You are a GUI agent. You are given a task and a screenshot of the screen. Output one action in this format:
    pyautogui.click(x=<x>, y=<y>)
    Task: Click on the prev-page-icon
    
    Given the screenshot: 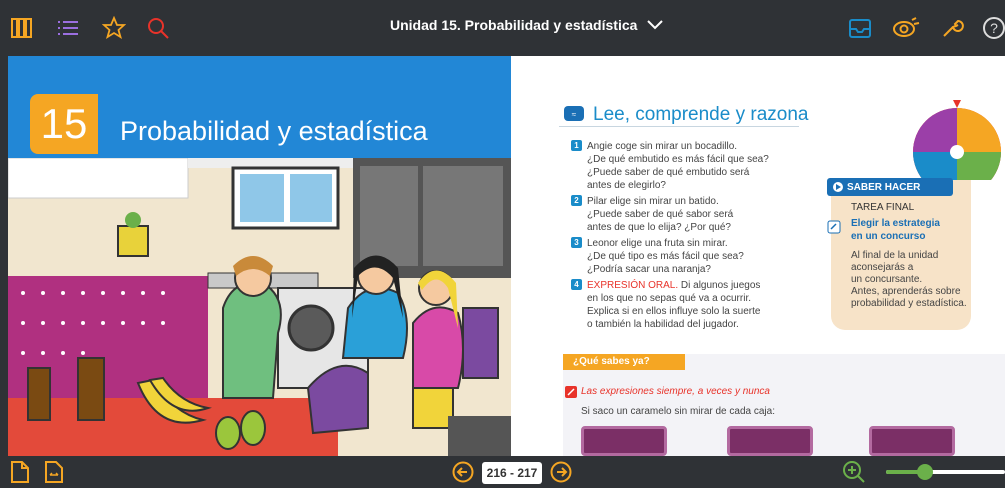 What is the action you would take?
    pyautogui.click(x=463, y=472)
    